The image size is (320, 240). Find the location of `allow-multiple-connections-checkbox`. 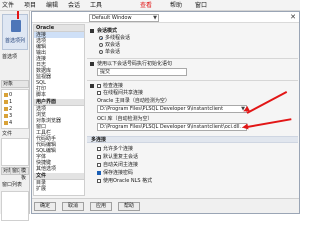

allow-multiple-connections-checkbox is located at coordinates (99, 149).